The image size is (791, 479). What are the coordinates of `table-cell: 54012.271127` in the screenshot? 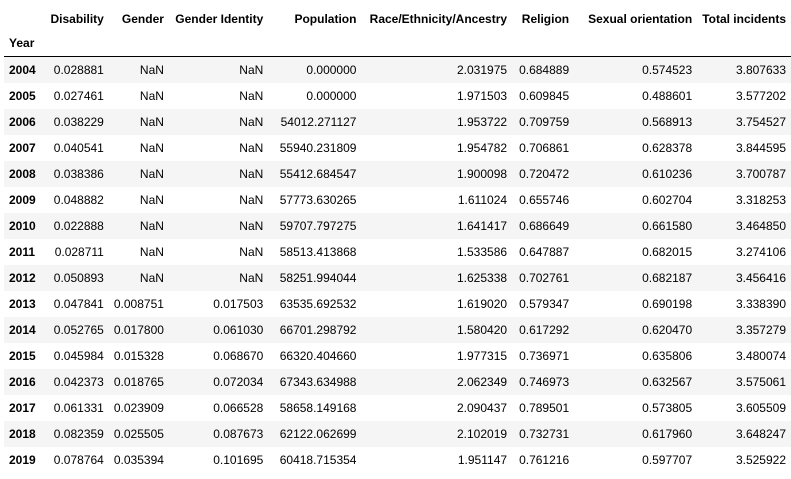 It's located at (318, 121).